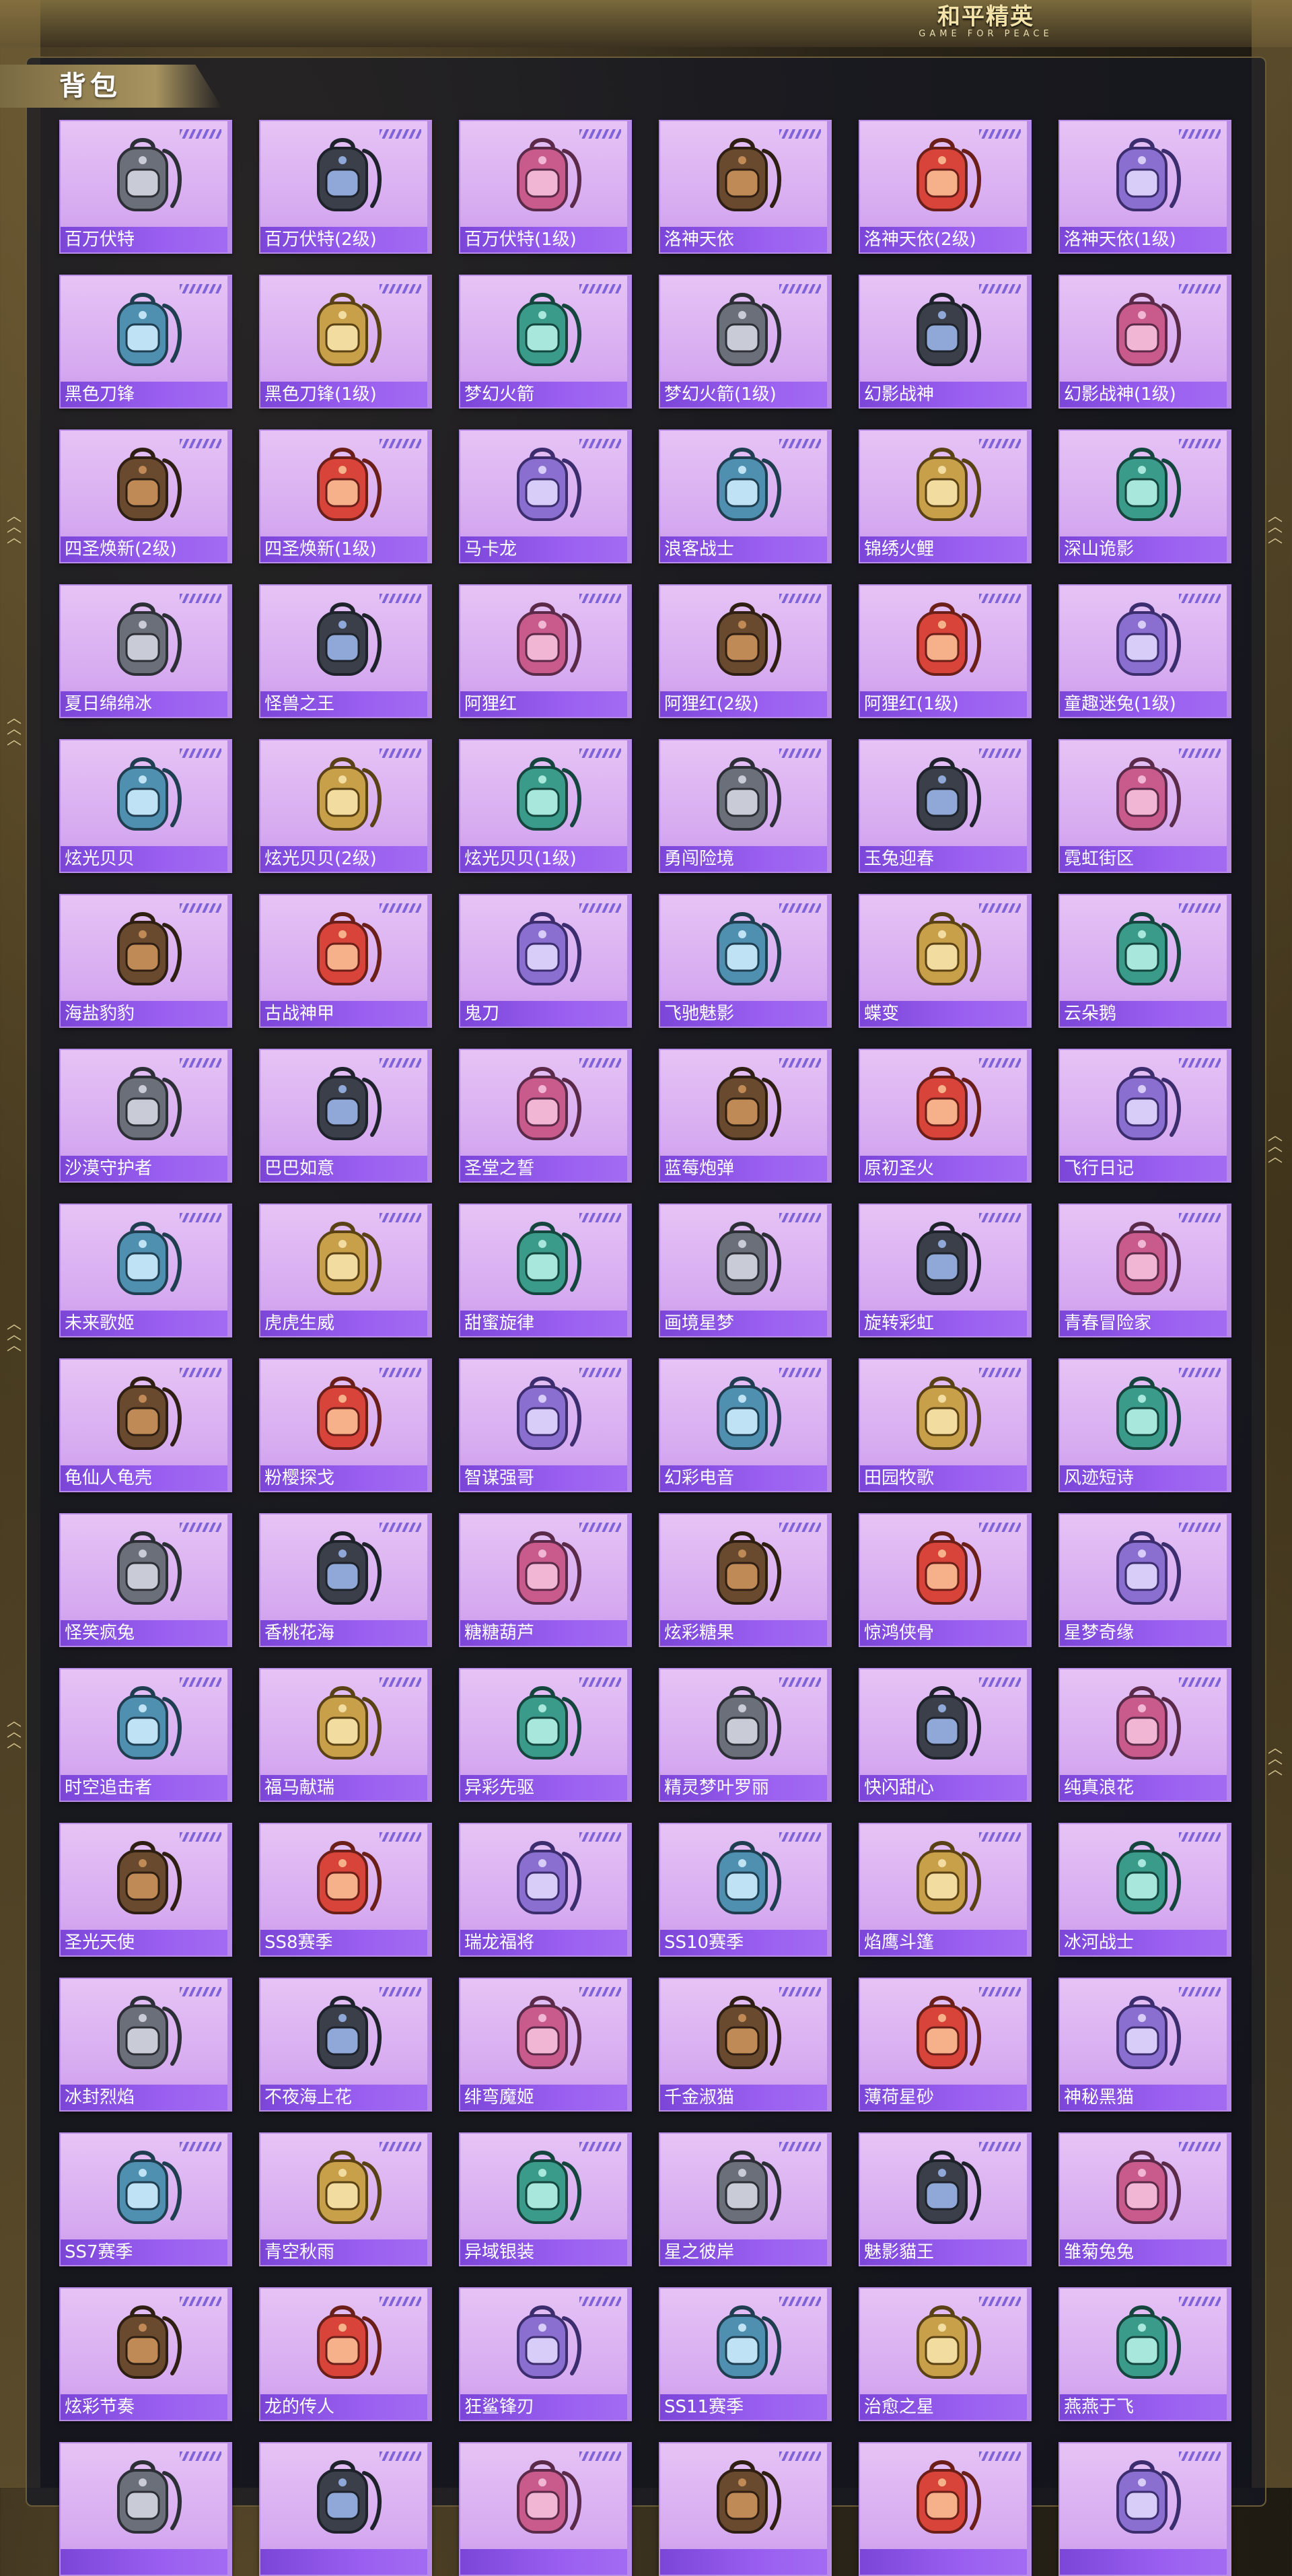  I want to click on backpack-item-card: 绯弯魔姬, so click(545, 2045).